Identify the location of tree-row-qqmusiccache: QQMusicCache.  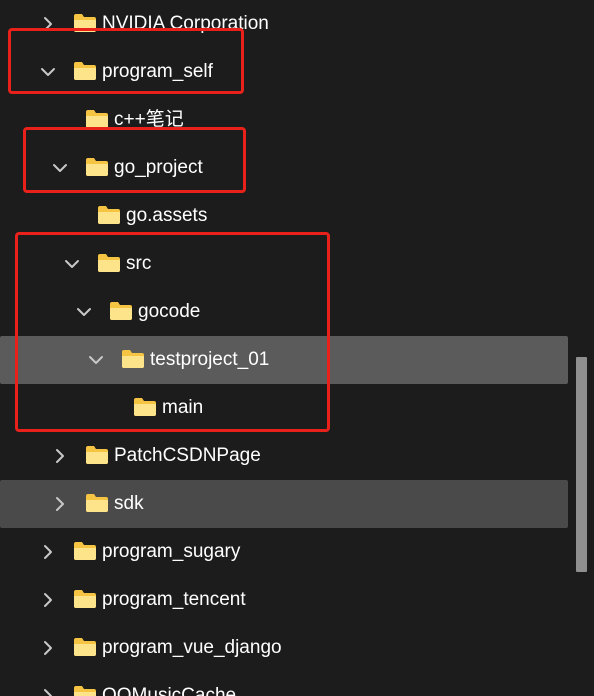
(284, 684).